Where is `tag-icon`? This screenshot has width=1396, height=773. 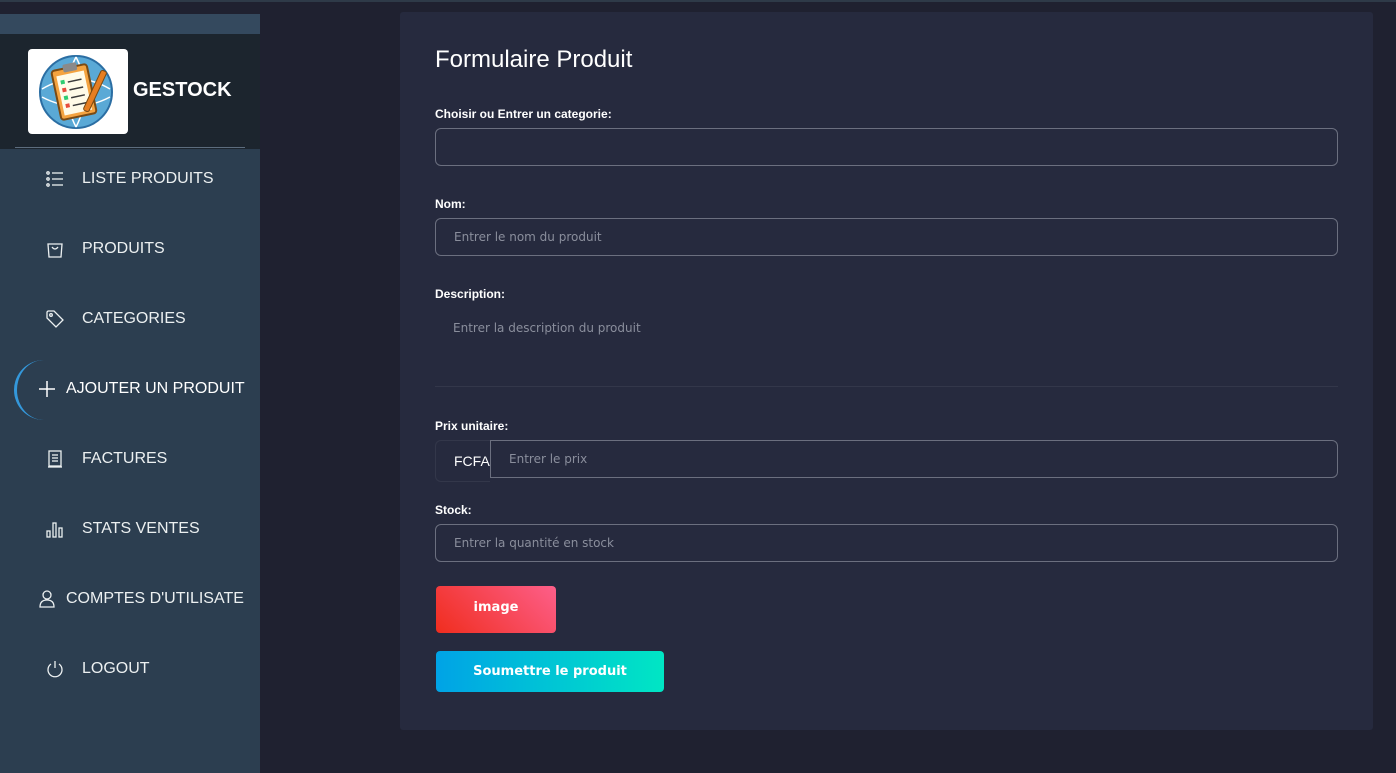 tag-icon is located at coordinates (55, 319).